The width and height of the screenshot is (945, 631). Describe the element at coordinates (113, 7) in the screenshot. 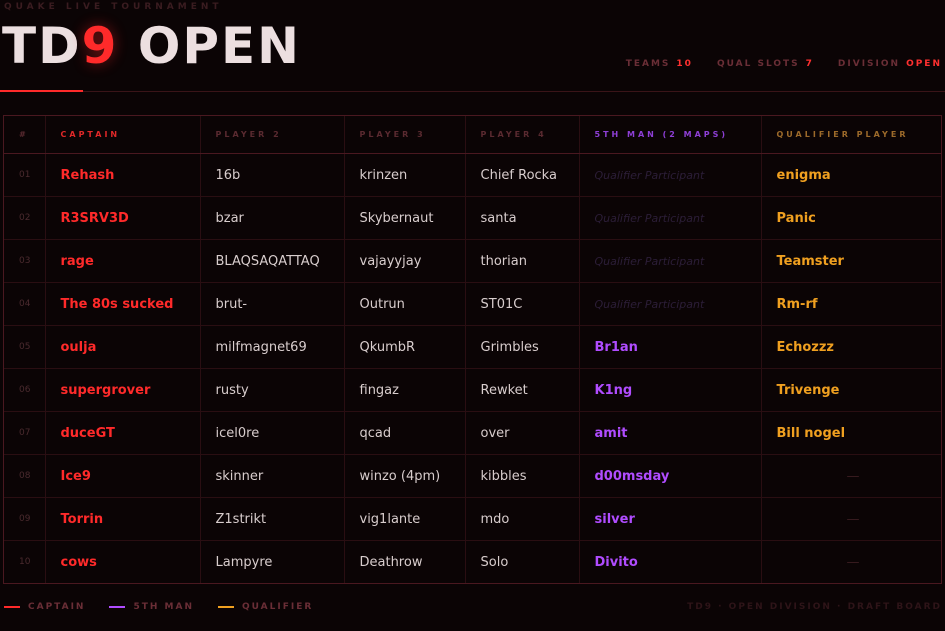

I see `tournament-kicker: QUAKE LIVE TOURNAMENT` at that location.